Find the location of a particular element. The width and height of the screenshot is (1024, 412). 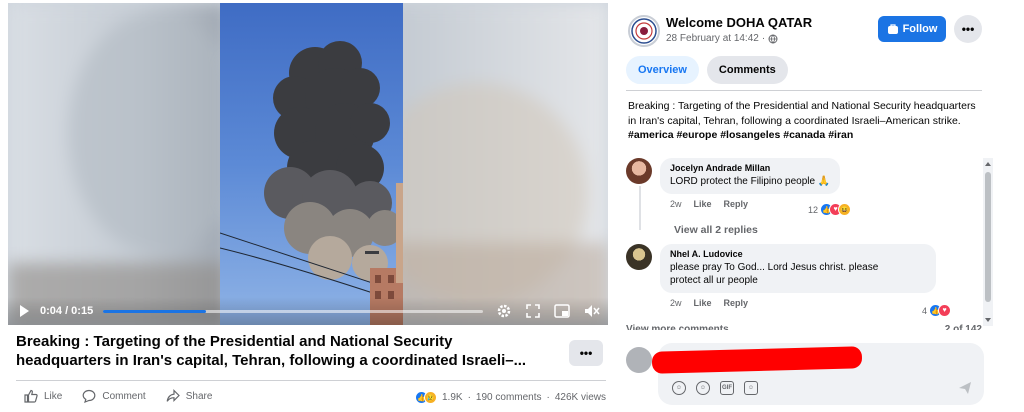

panel-tabs: Overview Comments is located at coordinates (707, 70).